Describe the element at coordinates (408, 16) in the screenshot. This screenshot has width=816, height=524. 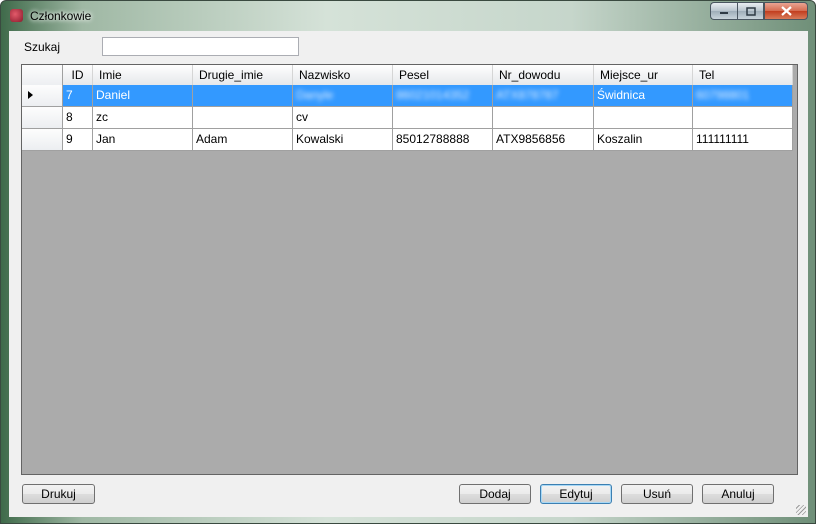
I see `title-bar: Członkowie` at that location.